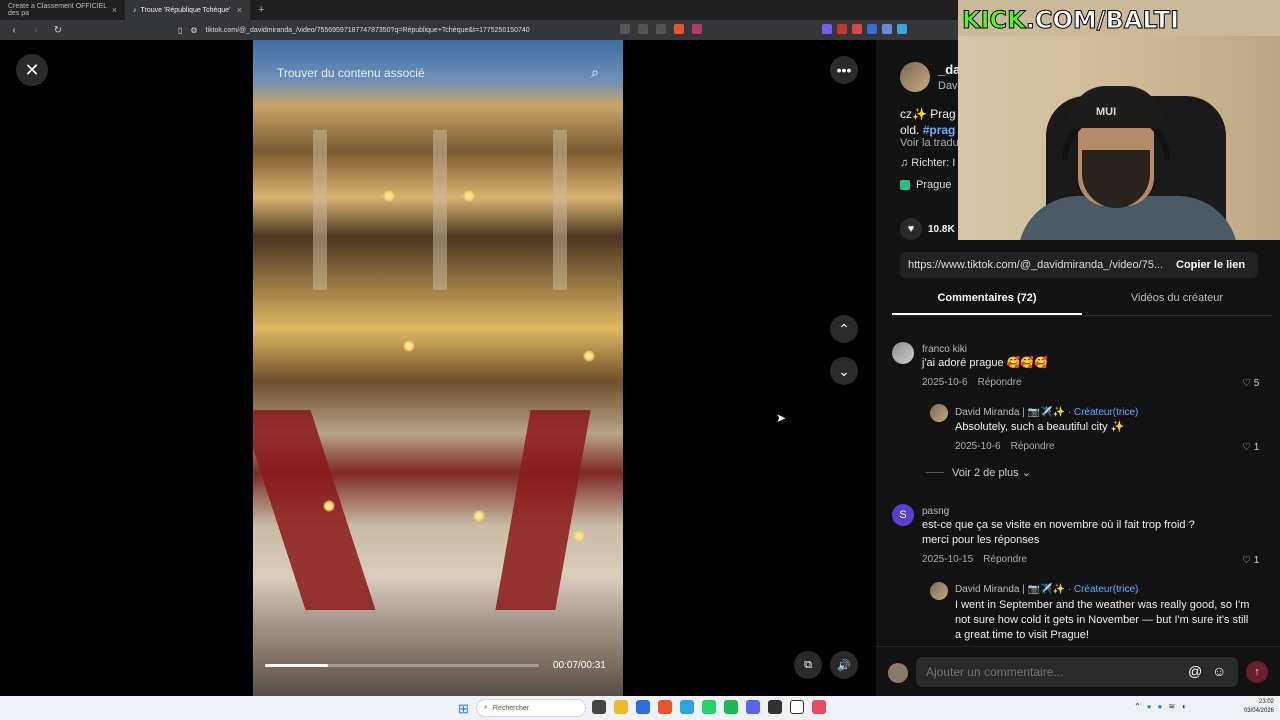 Image resolution: width=1280 pixels, height=720 pixels. What do you see at coordinates (1250, 560) in the screenshot?
I see `comment-like: ♡ 1` at bounding box center [1250, 560].